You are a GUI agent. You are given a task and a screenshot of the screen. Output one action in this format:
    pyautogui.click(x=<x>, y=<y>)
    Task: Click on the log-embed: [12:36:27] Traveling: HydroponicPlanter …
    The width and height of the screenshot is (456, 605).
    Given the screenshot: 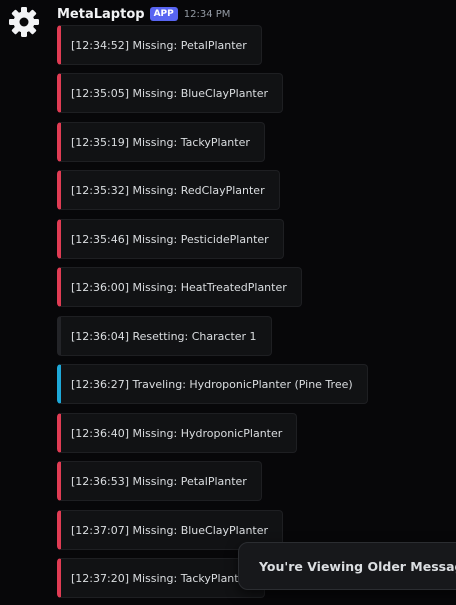 What is the action you would take?
    pyautogui.click(x=212, y=384)
    